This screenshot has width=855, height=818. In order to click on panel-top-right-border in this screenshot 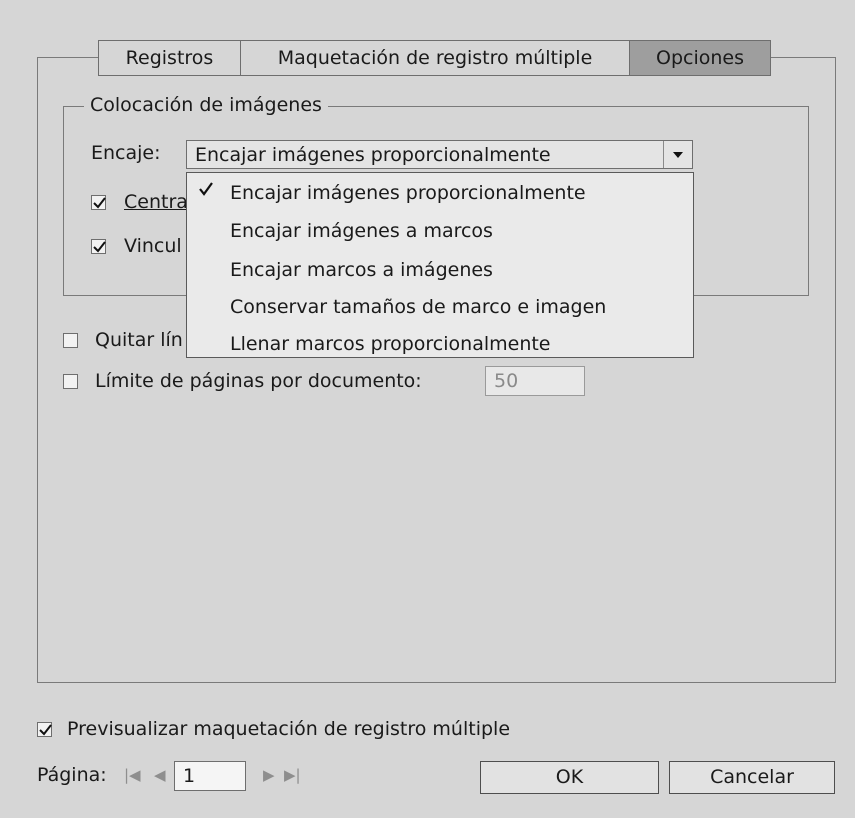, I will do `click(803, 57)`.